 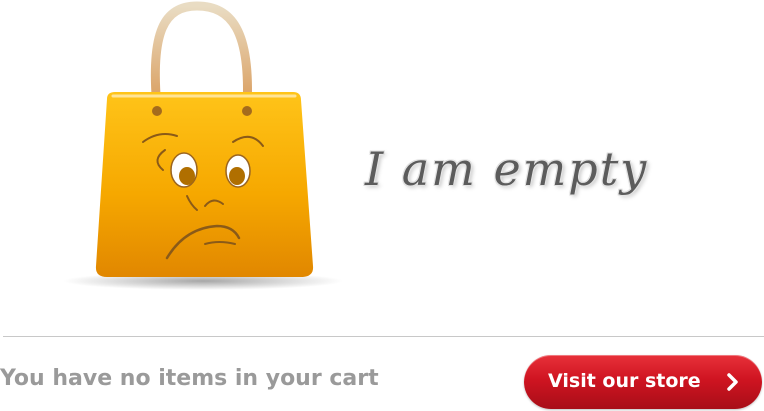 I want to click on visit-store-button: Visit our store, so click(x=643, y=382).